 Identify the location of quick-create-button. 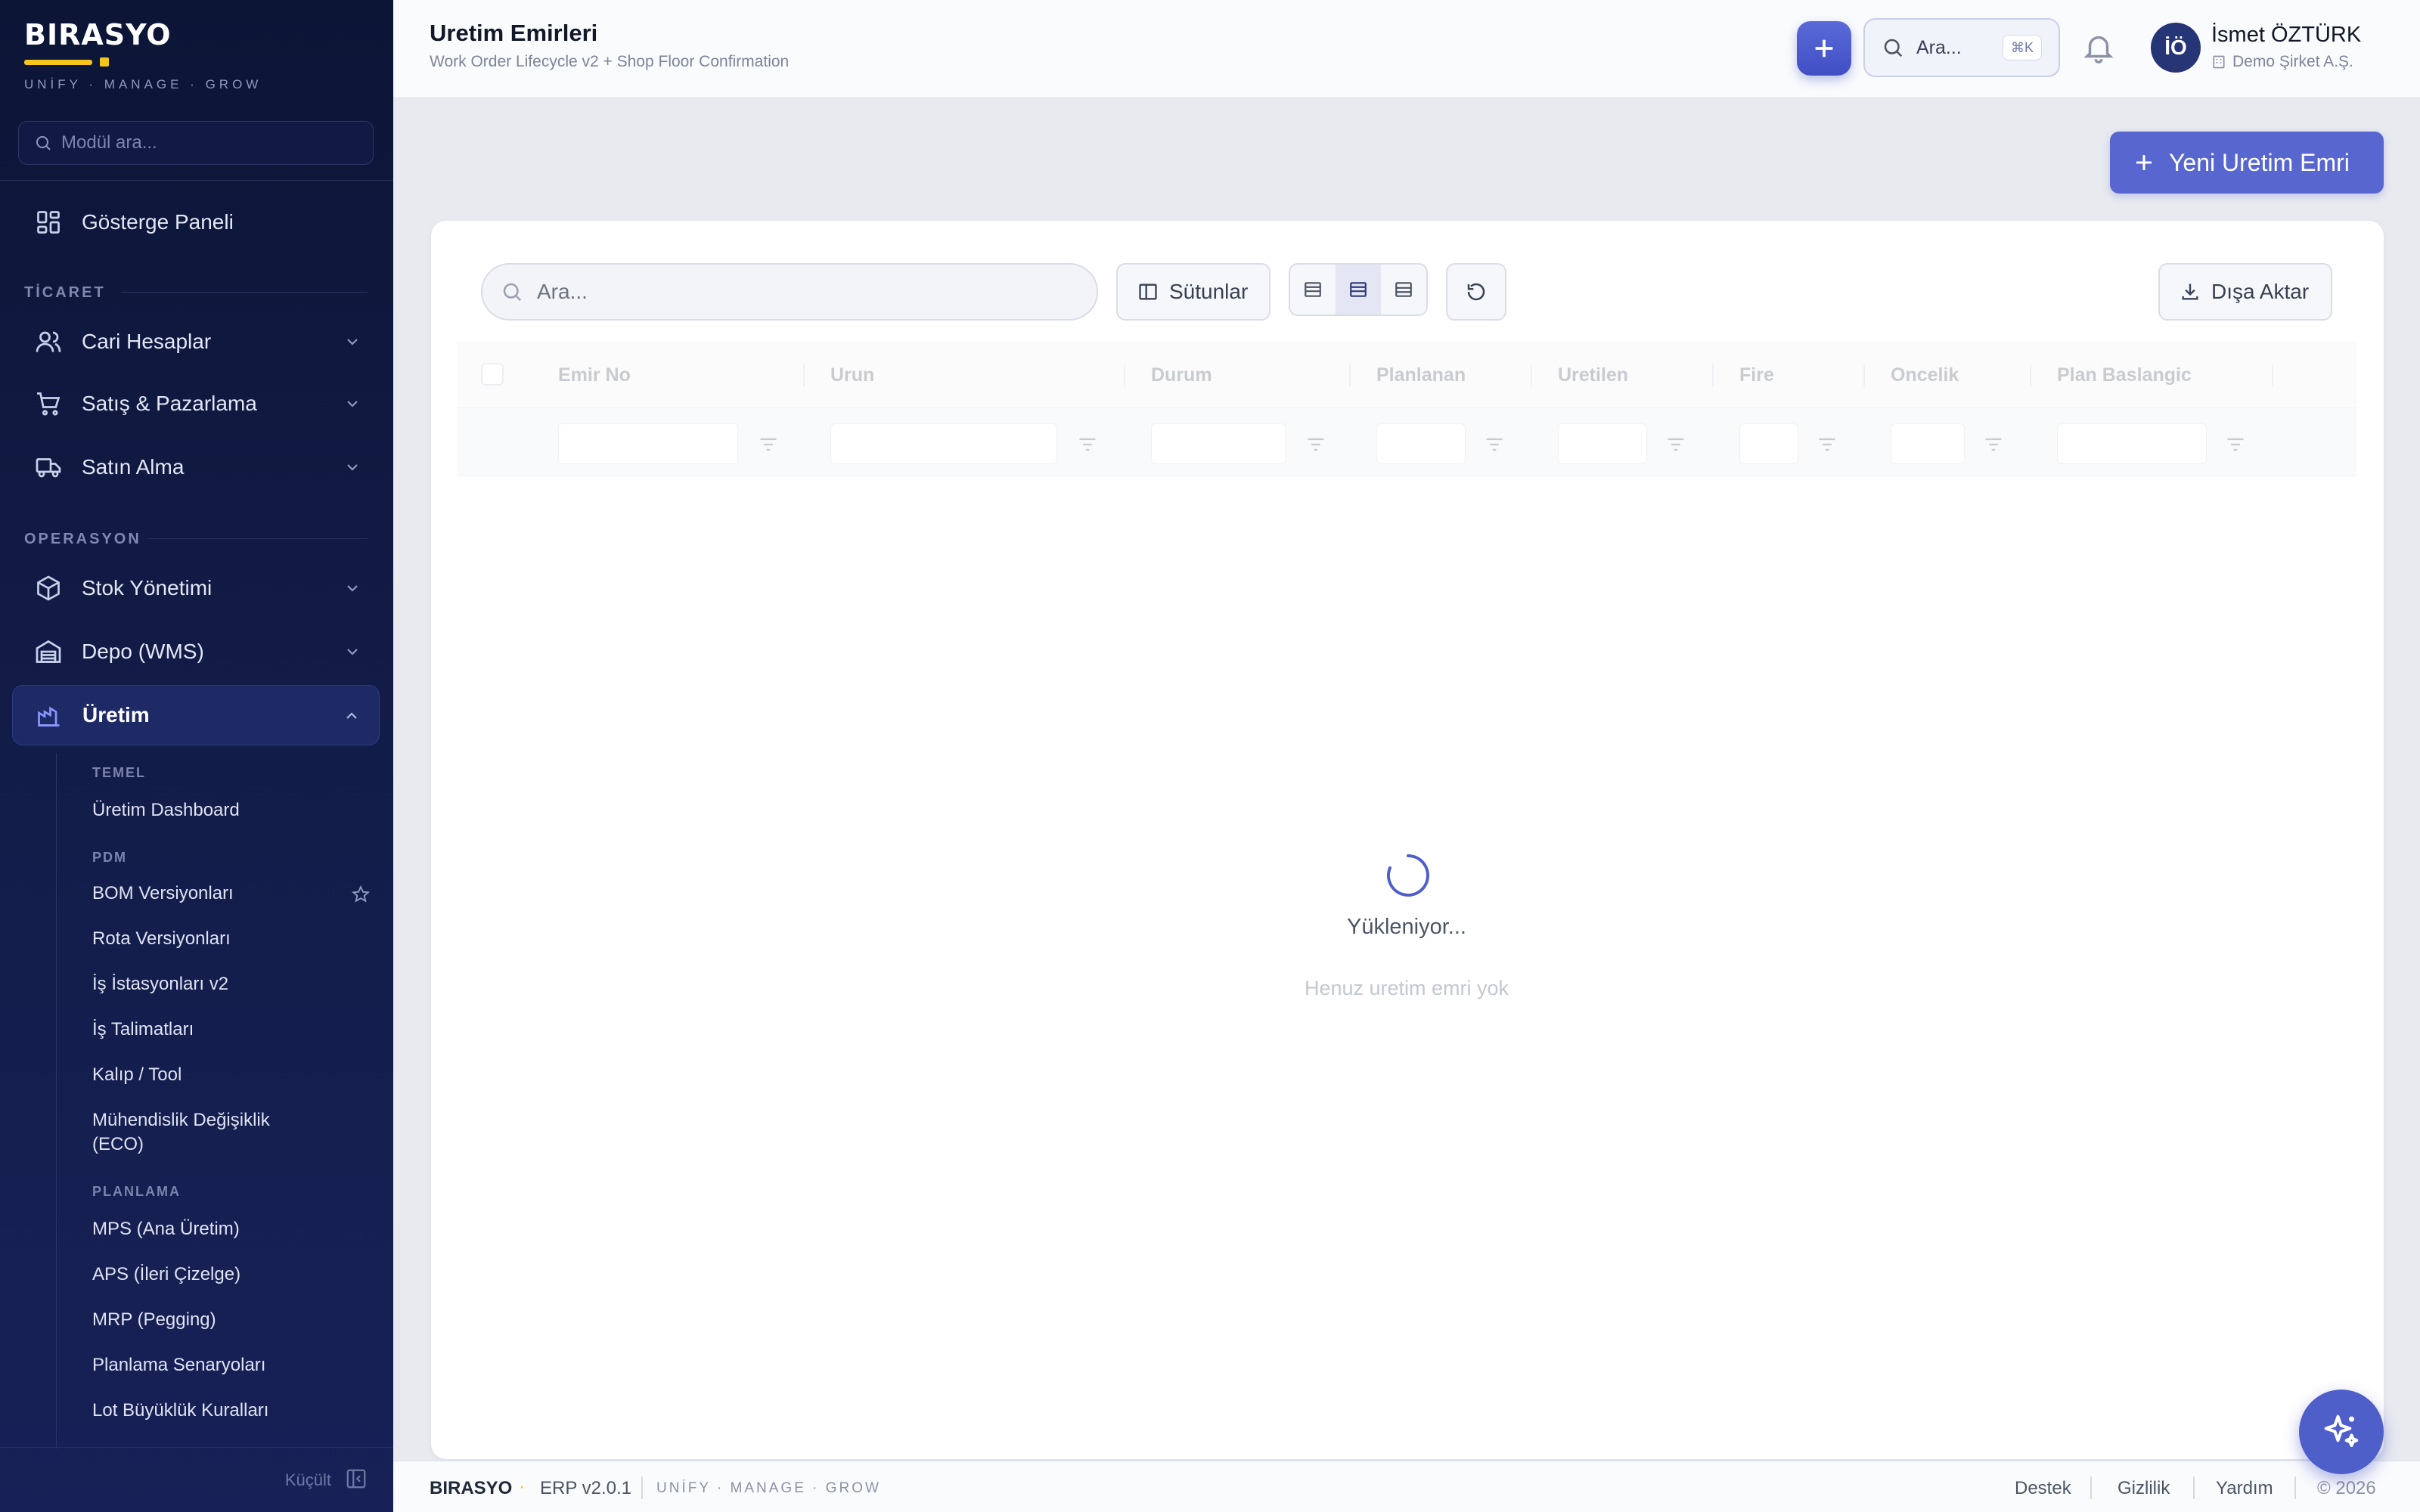
(1824, 48).